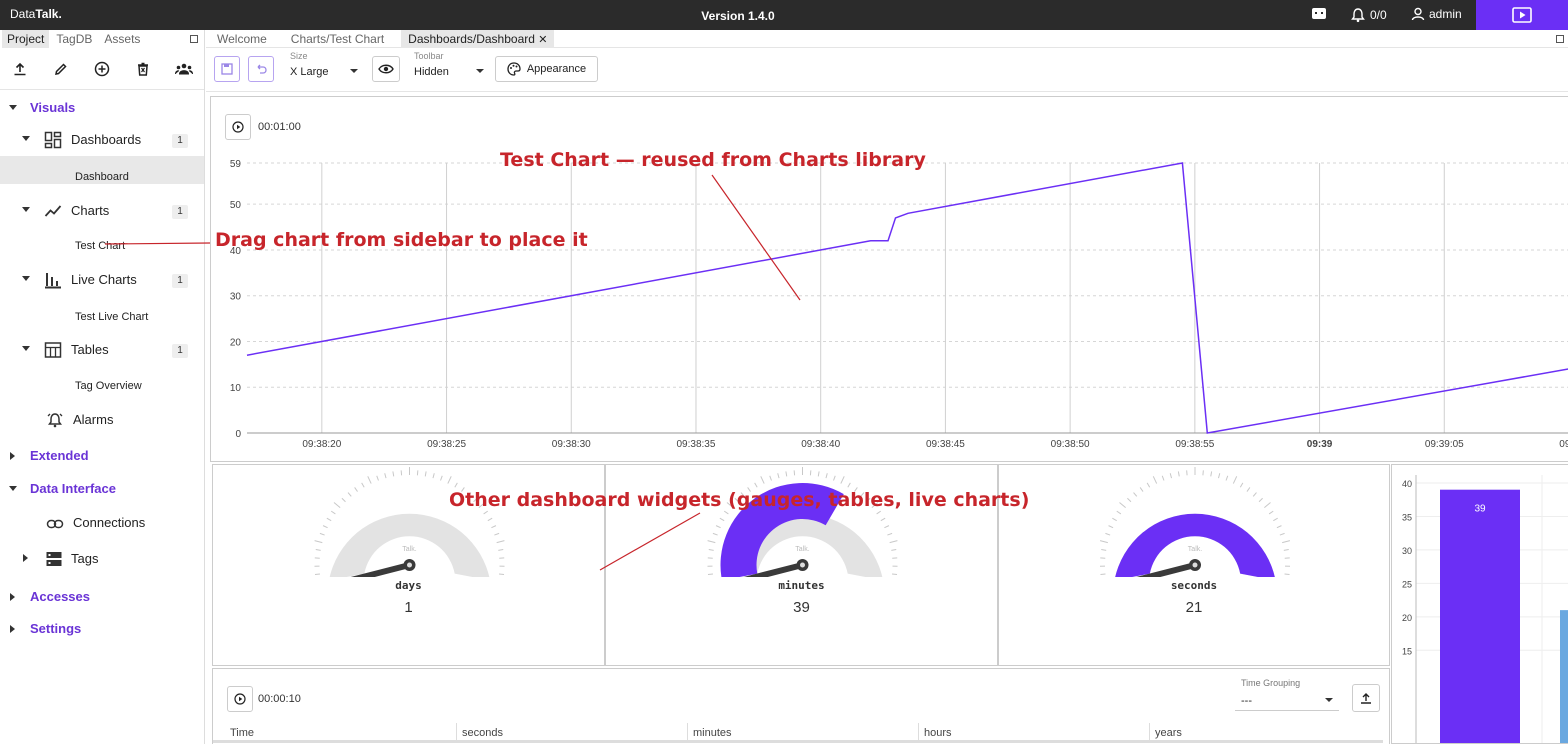  What do you see at coordinates (1444, 444) in the screenshot?
I see `x-tick-label: 09:39:05` at bounding box center [1444, 444].